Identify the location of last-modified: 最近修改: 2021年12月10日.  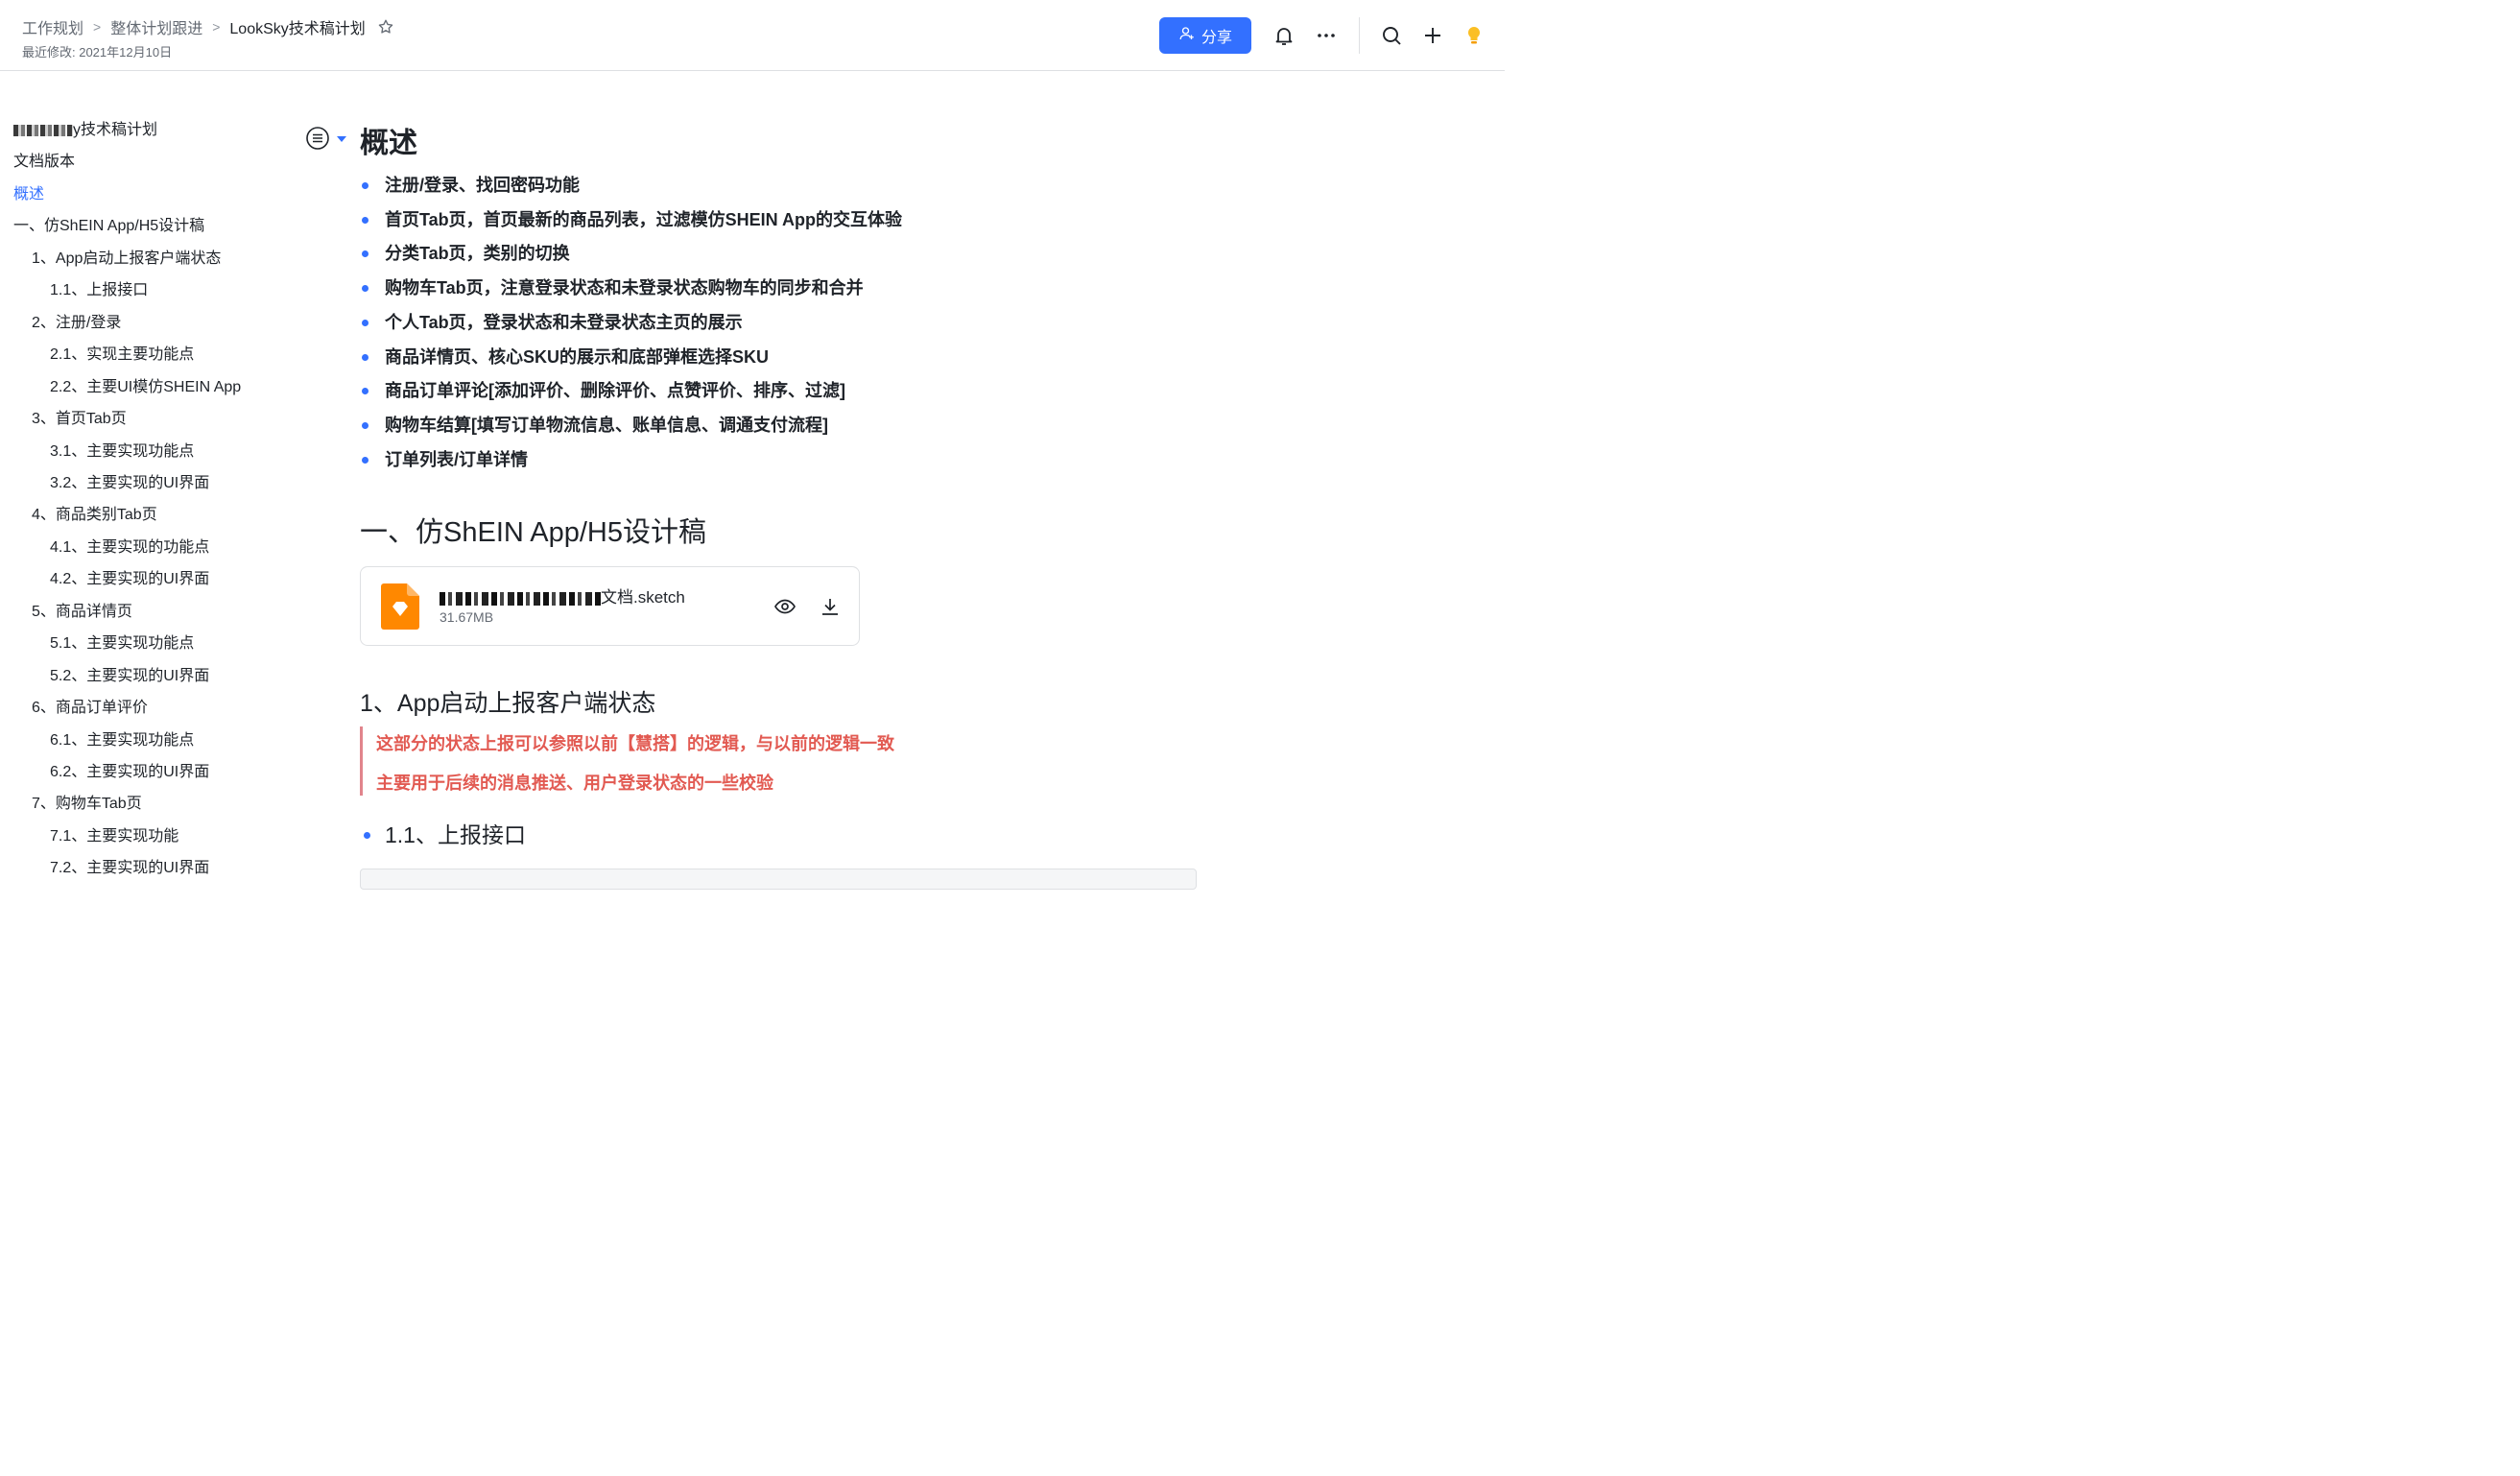
(97, 53).